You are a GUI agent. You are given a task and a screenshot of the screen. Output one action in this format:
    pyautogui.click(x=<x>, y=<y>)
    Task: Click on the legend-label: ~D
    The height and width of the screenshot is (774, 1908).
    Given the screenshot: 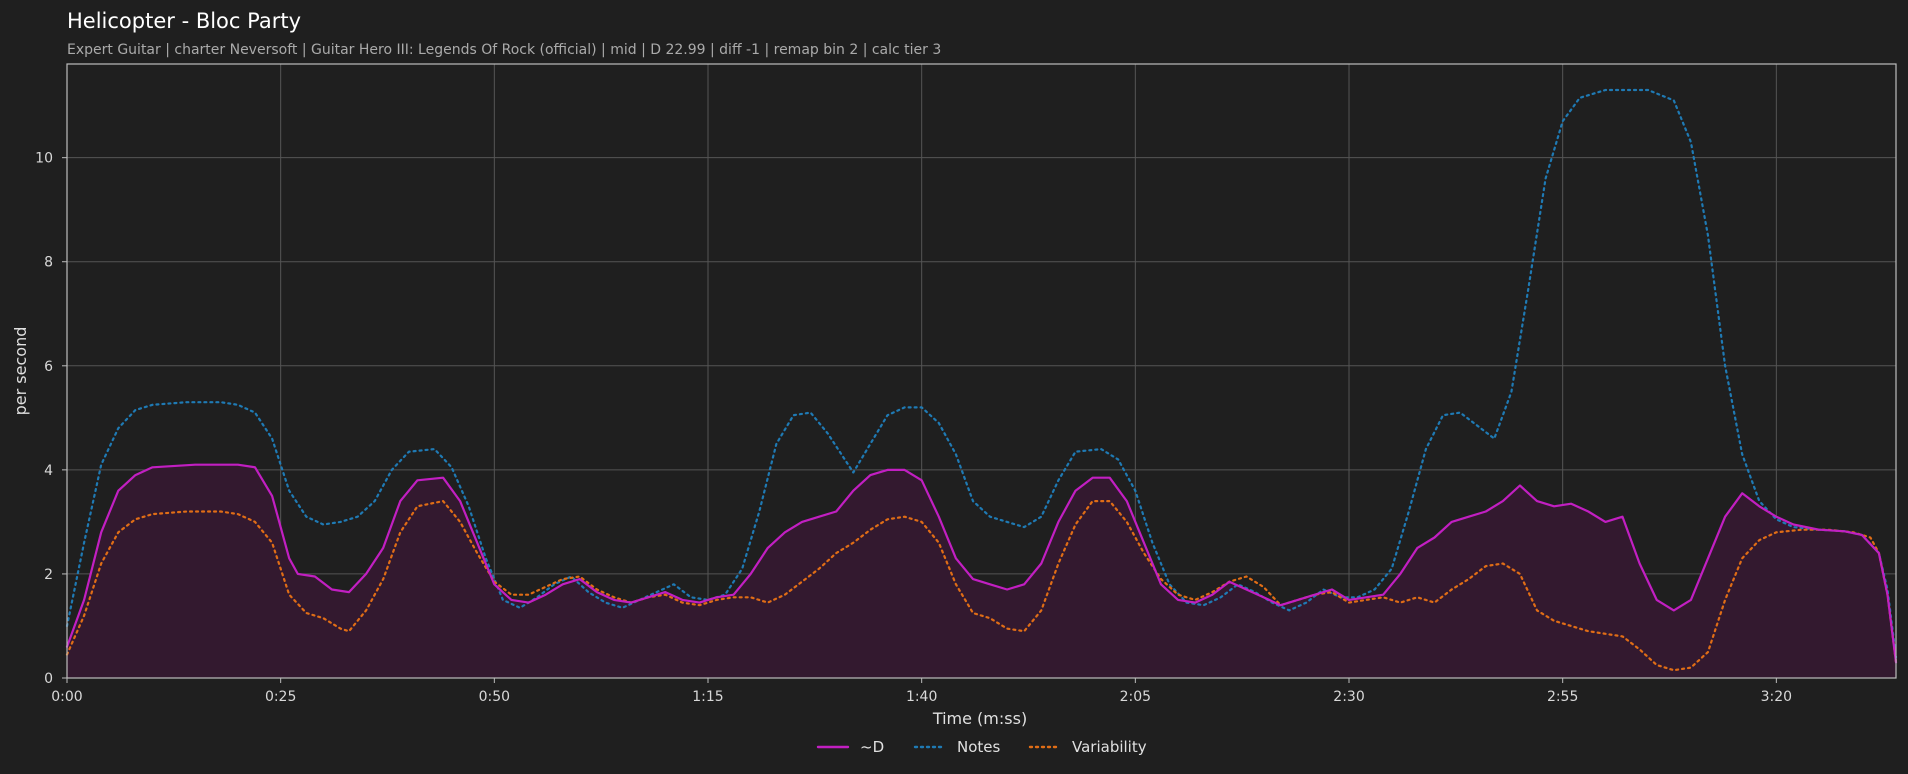 What is the action you would take?
    pyautogui.click(x=872, y=747)
    